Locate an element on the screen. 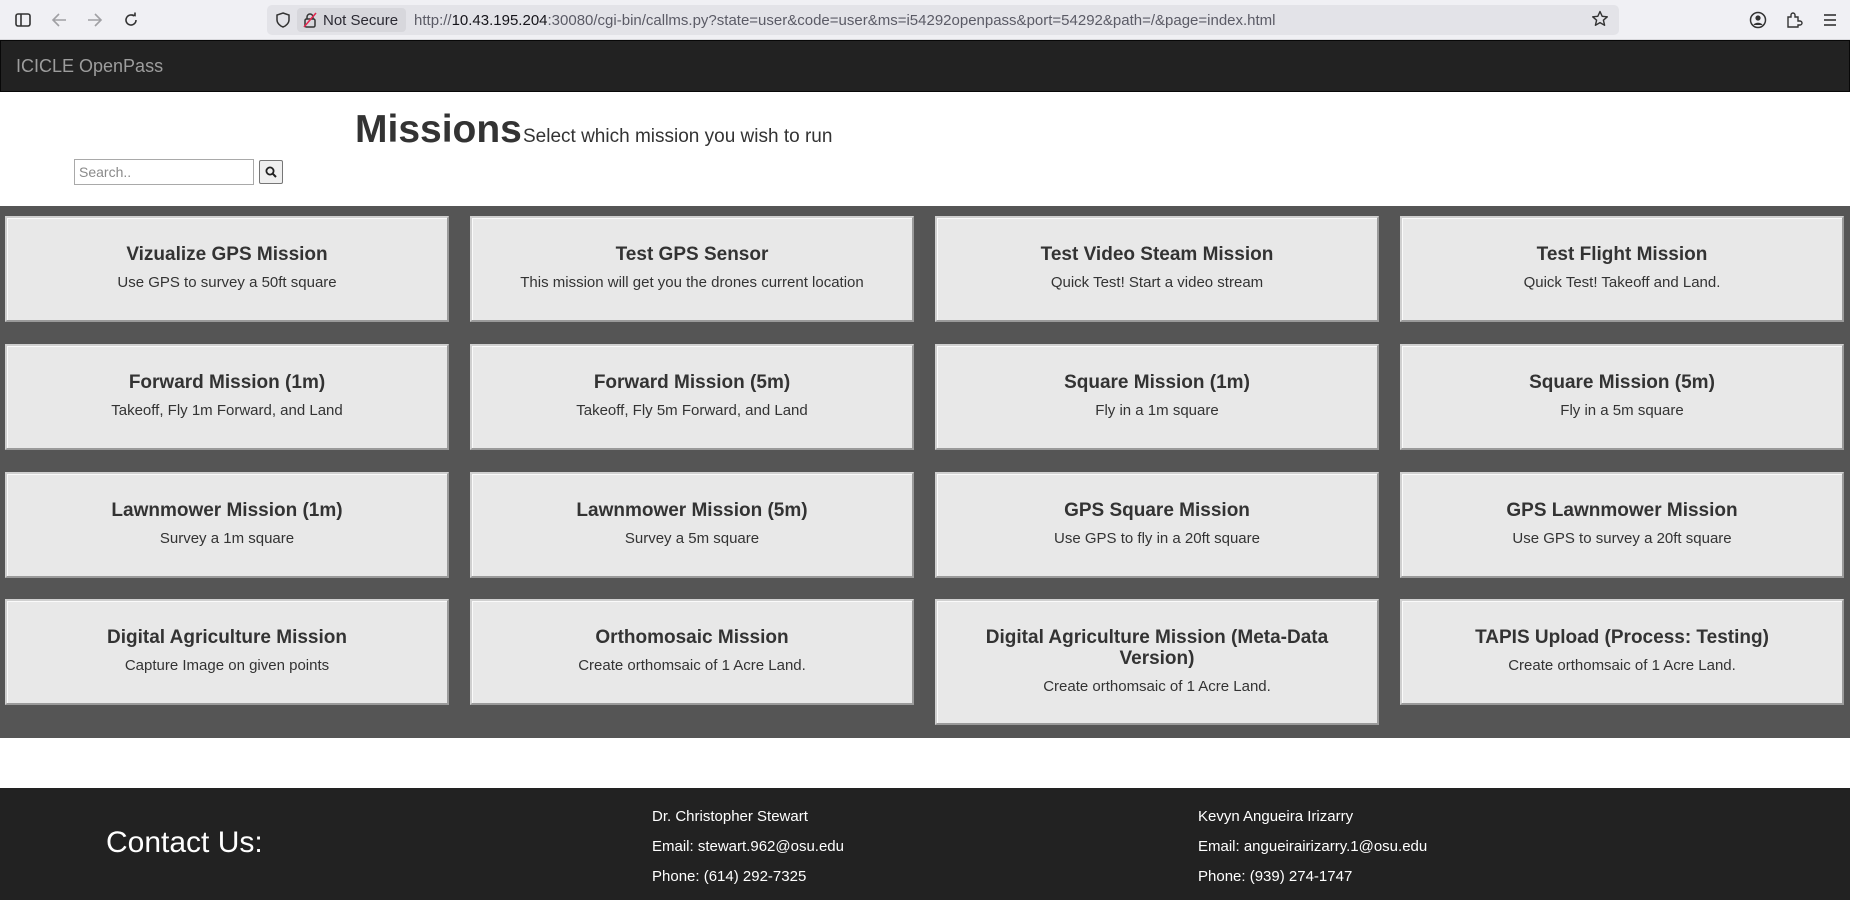  search-icon is located at coordinates (271, 172).